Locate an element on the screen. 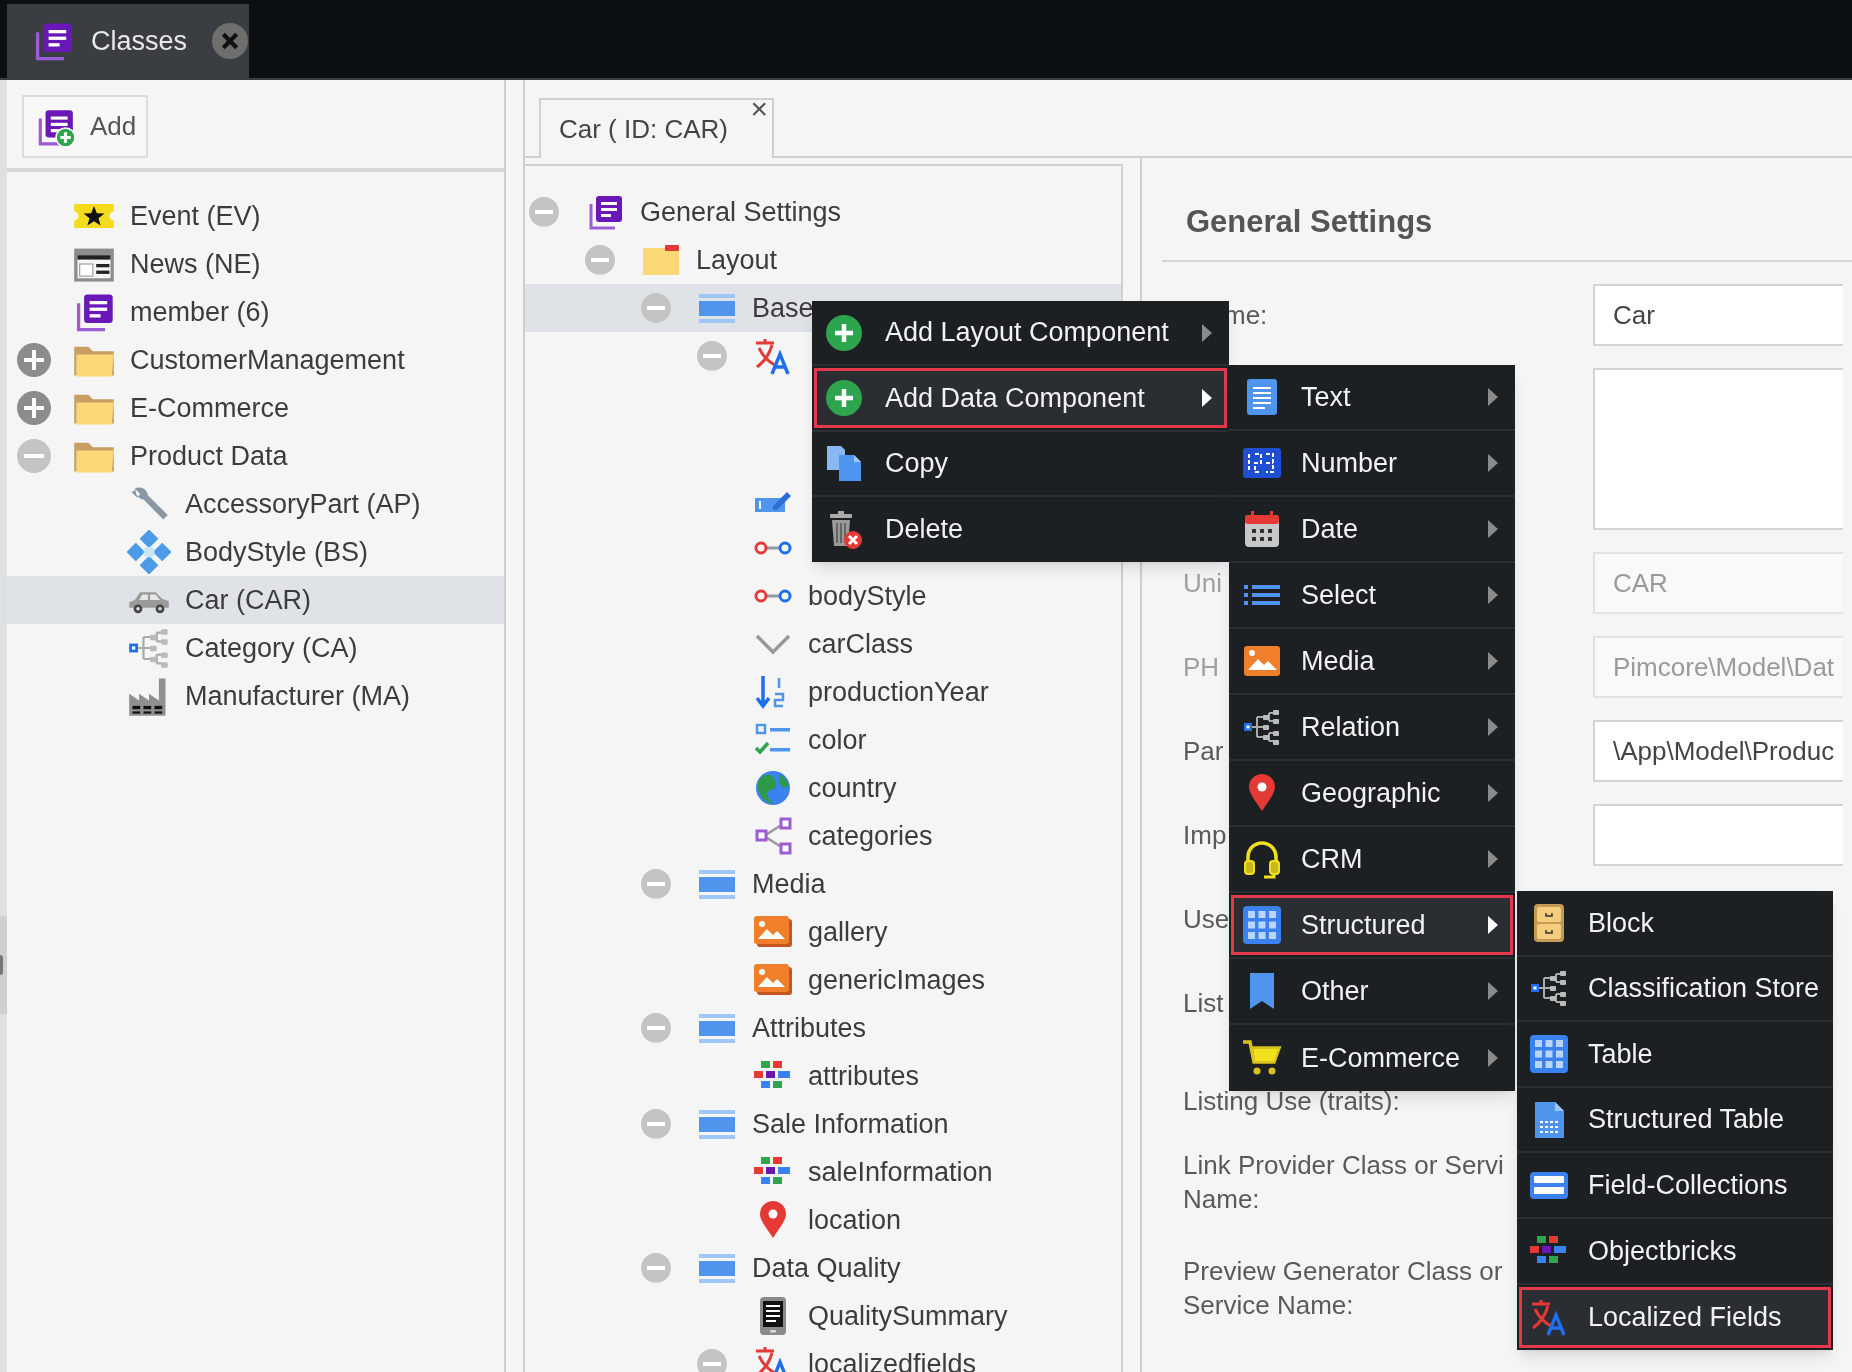 The width and height of the screenshot is (1852, 1372). tree-label: color is located at coordinates (837, 740).